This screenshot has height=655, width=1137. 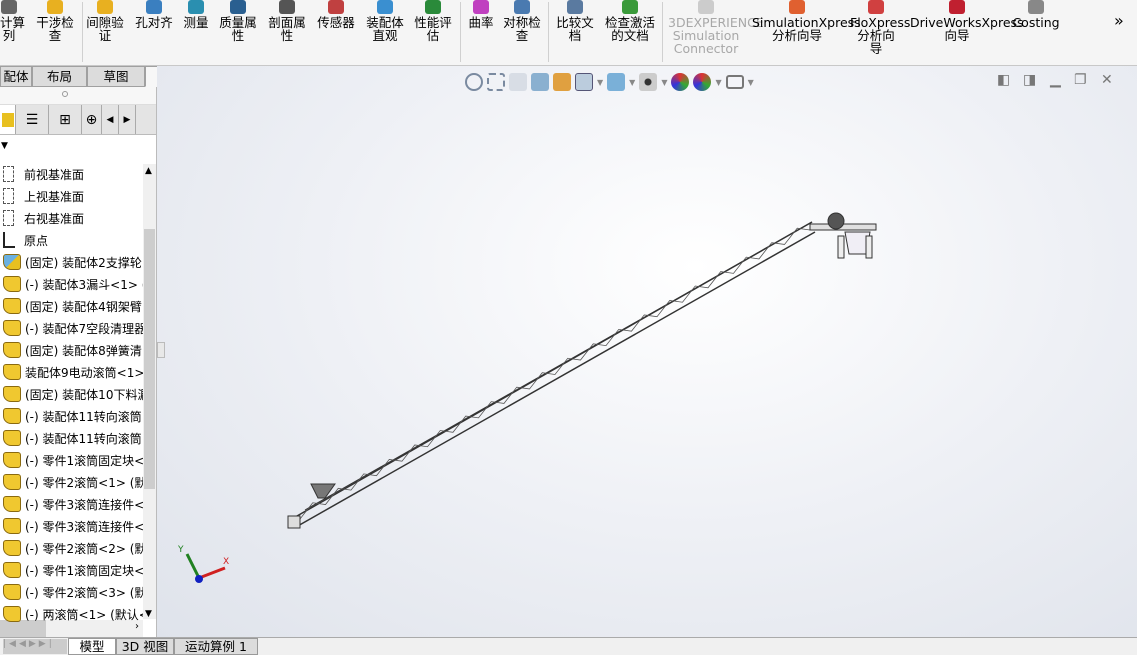 What do you see at coordinates (116, 76) in the screenshot?
I see `tab-2: 草图` at bounding box center [116, 76].